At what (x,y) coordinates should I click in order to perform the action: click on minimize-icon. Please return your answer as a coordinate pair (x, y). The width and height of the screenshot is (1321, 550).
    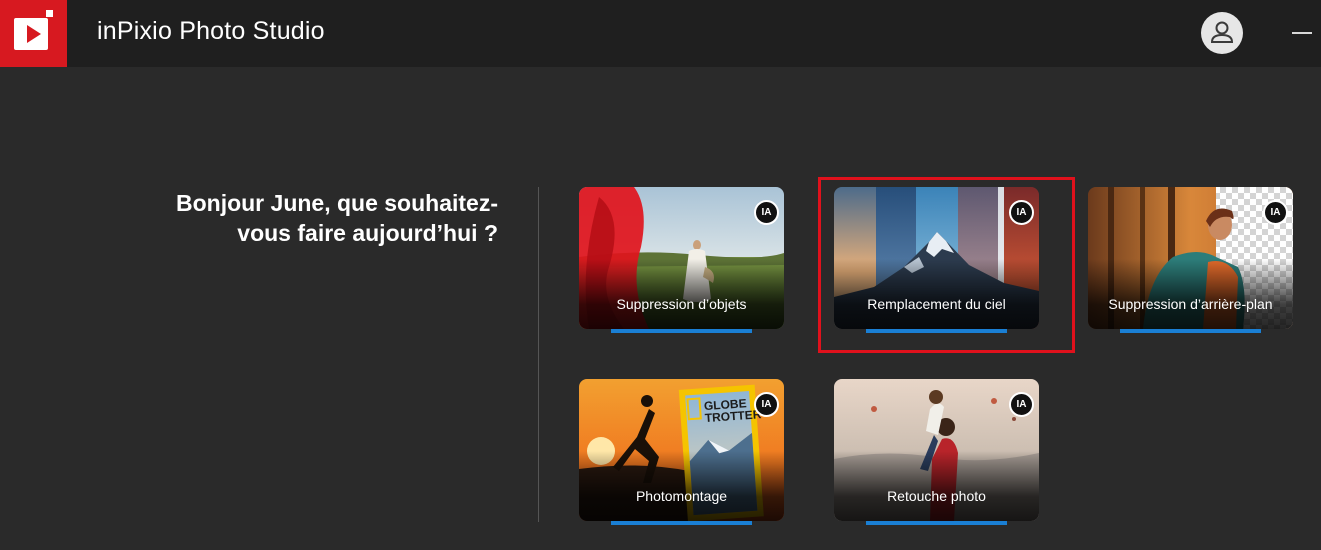
    Looking at the image, I should click on (1302, 33).